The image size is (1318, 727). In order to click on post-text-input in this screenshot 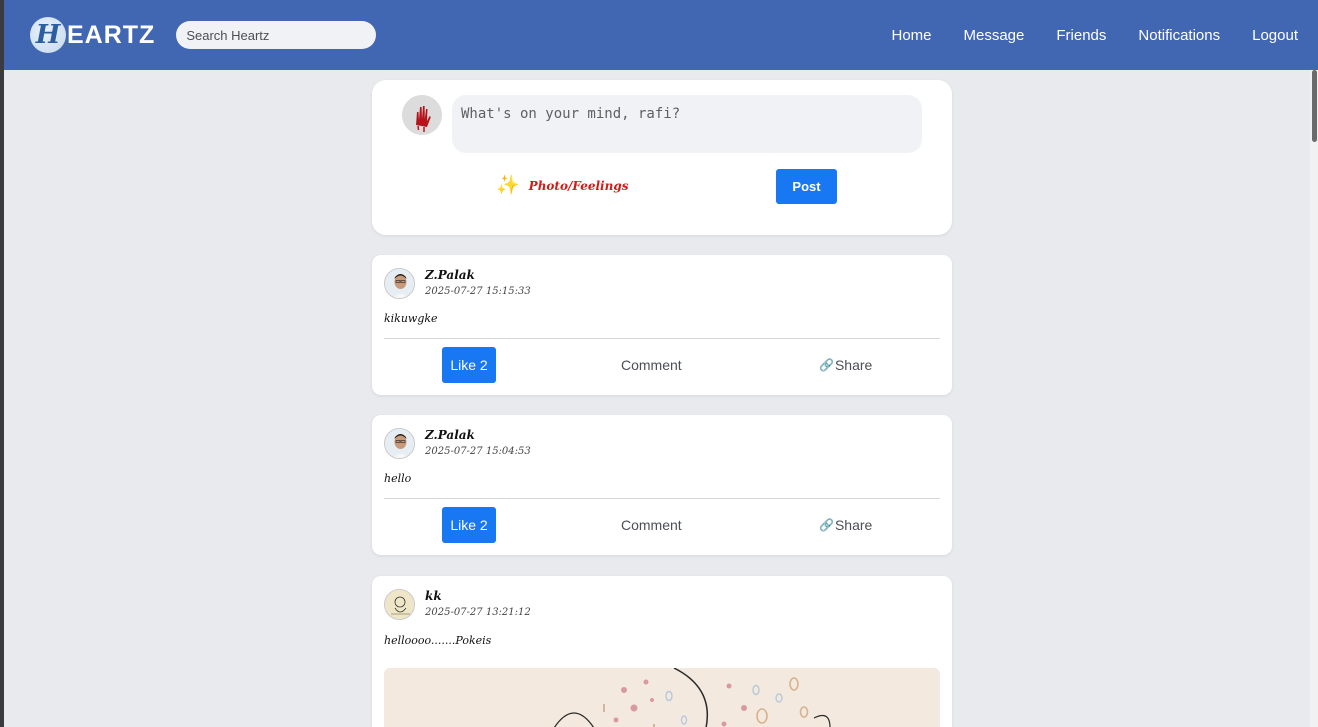, I will do `click(687, 124)`.